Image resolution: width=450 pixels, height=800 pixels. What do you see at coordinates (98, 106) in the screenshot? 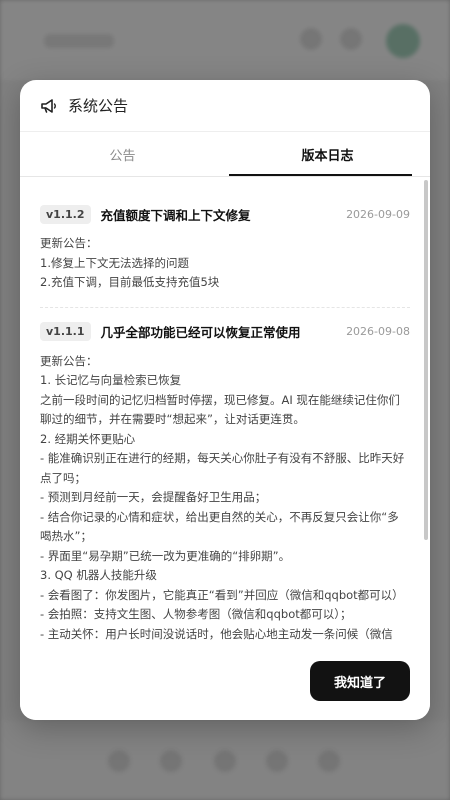
I see `modal-title: 系统公告` at bounding box center [98, 106].